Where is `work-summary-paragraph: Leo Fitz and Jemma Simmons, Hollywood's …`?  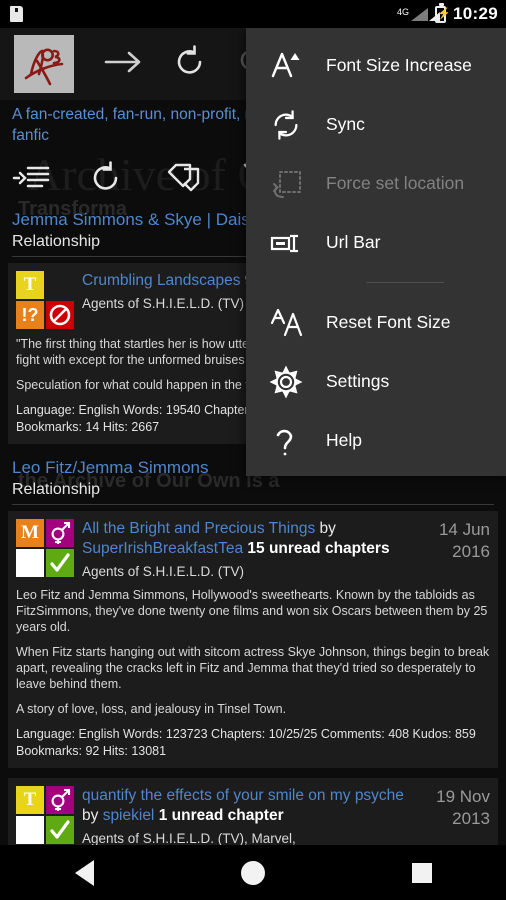 work-summary-paragraph: Leo Fitz and Jemma Simmons, Hollywood's … is located at coordinates (252, 611).